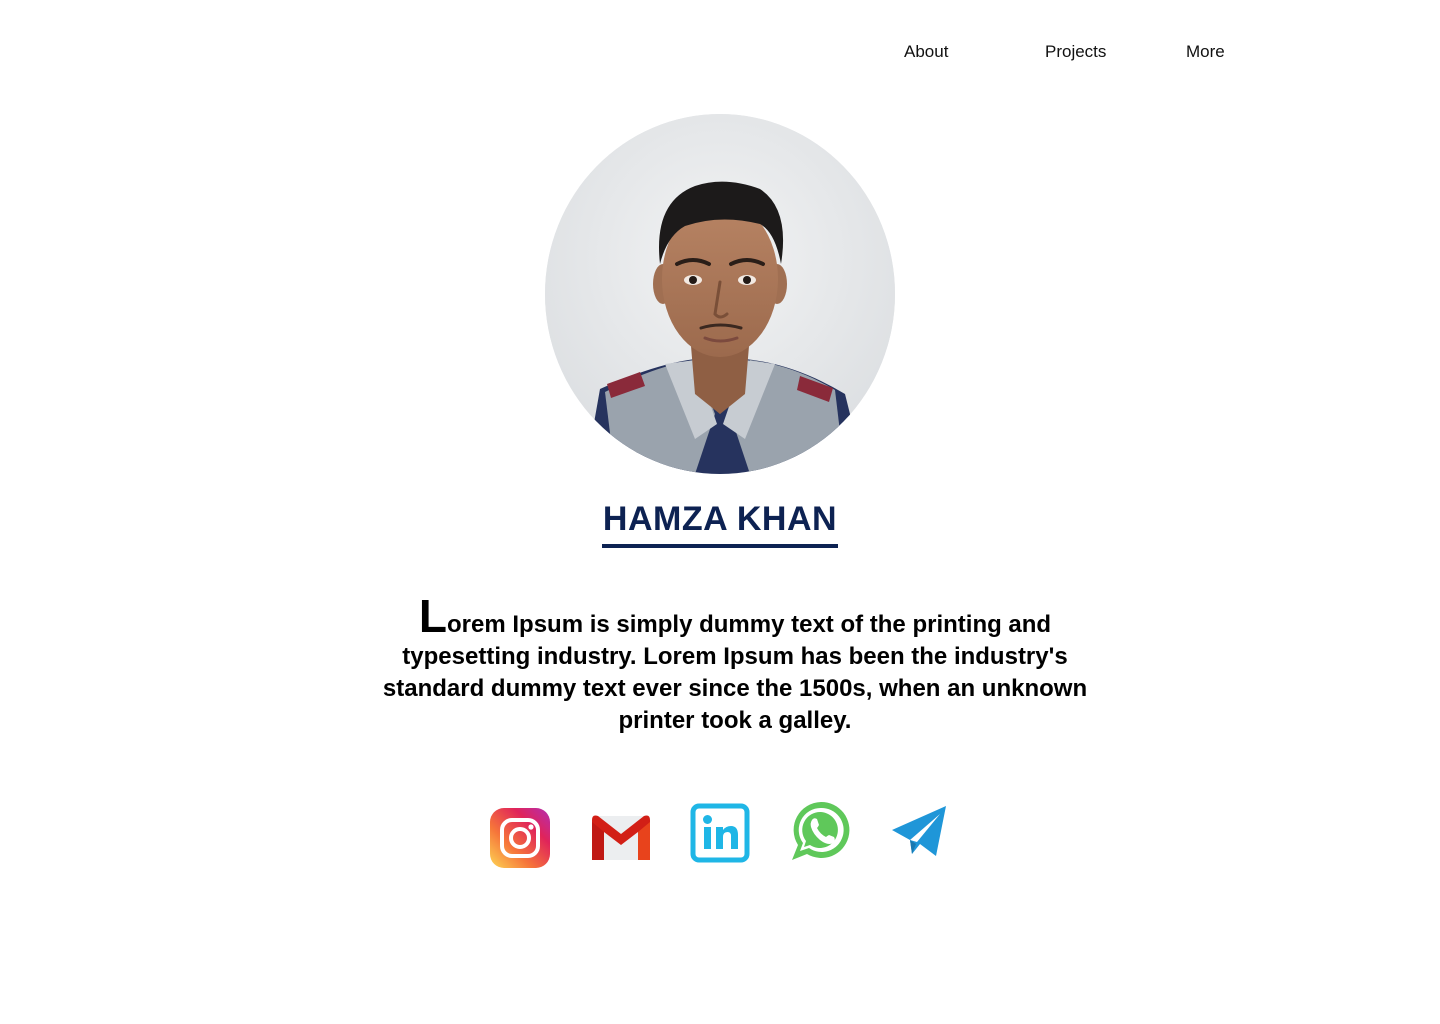 The image size is (1440, 1024). I want to click on whatsapp-icon, so click(821, 834).